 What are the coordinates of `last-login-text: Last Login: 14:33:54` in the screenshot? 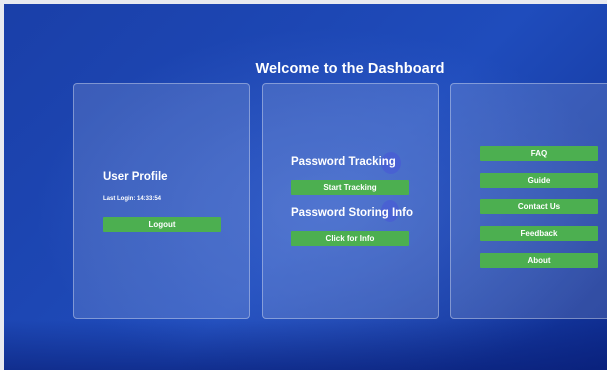 It's located at (132, 199).